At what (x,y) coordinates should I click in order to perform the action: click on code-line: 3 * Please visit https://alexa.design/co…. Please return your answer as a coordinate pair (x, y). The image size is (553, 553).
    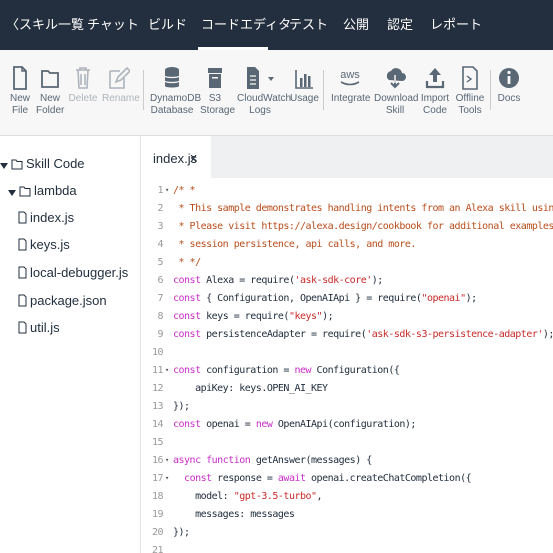
    Looking at the image, I should click on (347, 226).